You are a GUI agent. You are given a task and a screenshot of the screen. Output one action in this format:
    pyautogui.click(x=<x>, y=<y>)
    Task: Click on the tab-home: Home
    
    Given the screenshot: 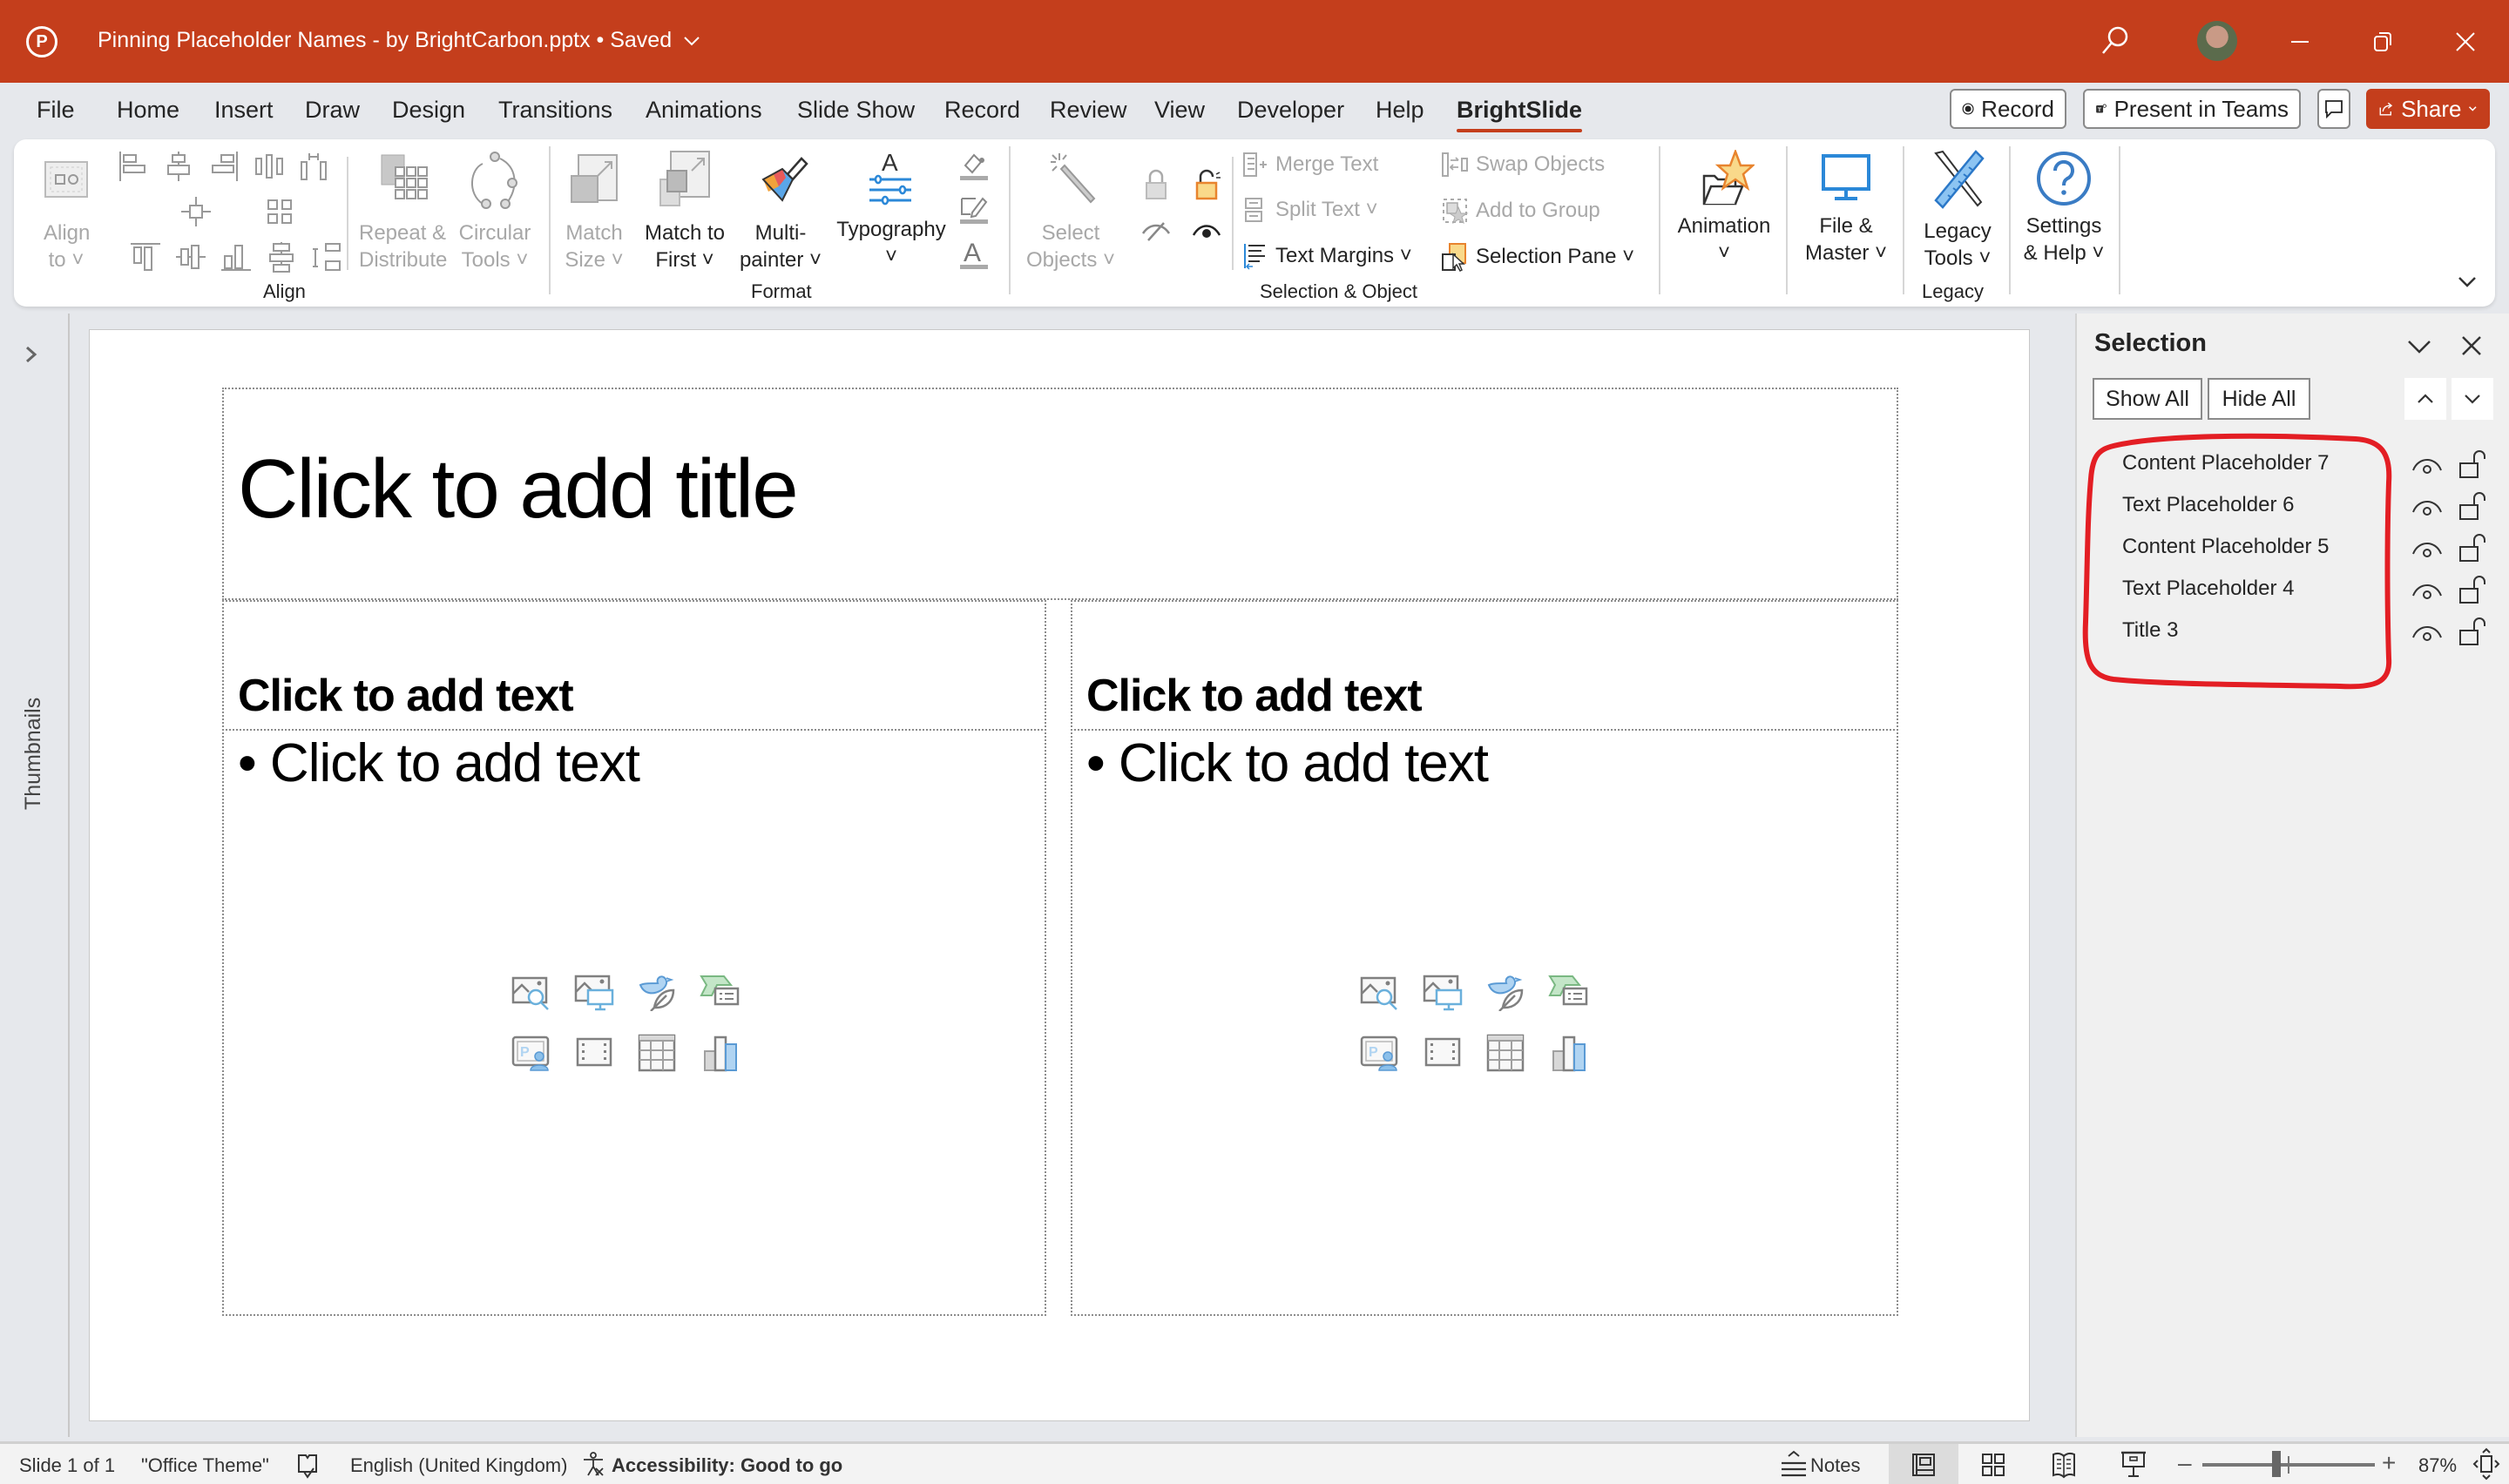 What is the action you would take?
    pyautogui.click(x=148, y=110)
    